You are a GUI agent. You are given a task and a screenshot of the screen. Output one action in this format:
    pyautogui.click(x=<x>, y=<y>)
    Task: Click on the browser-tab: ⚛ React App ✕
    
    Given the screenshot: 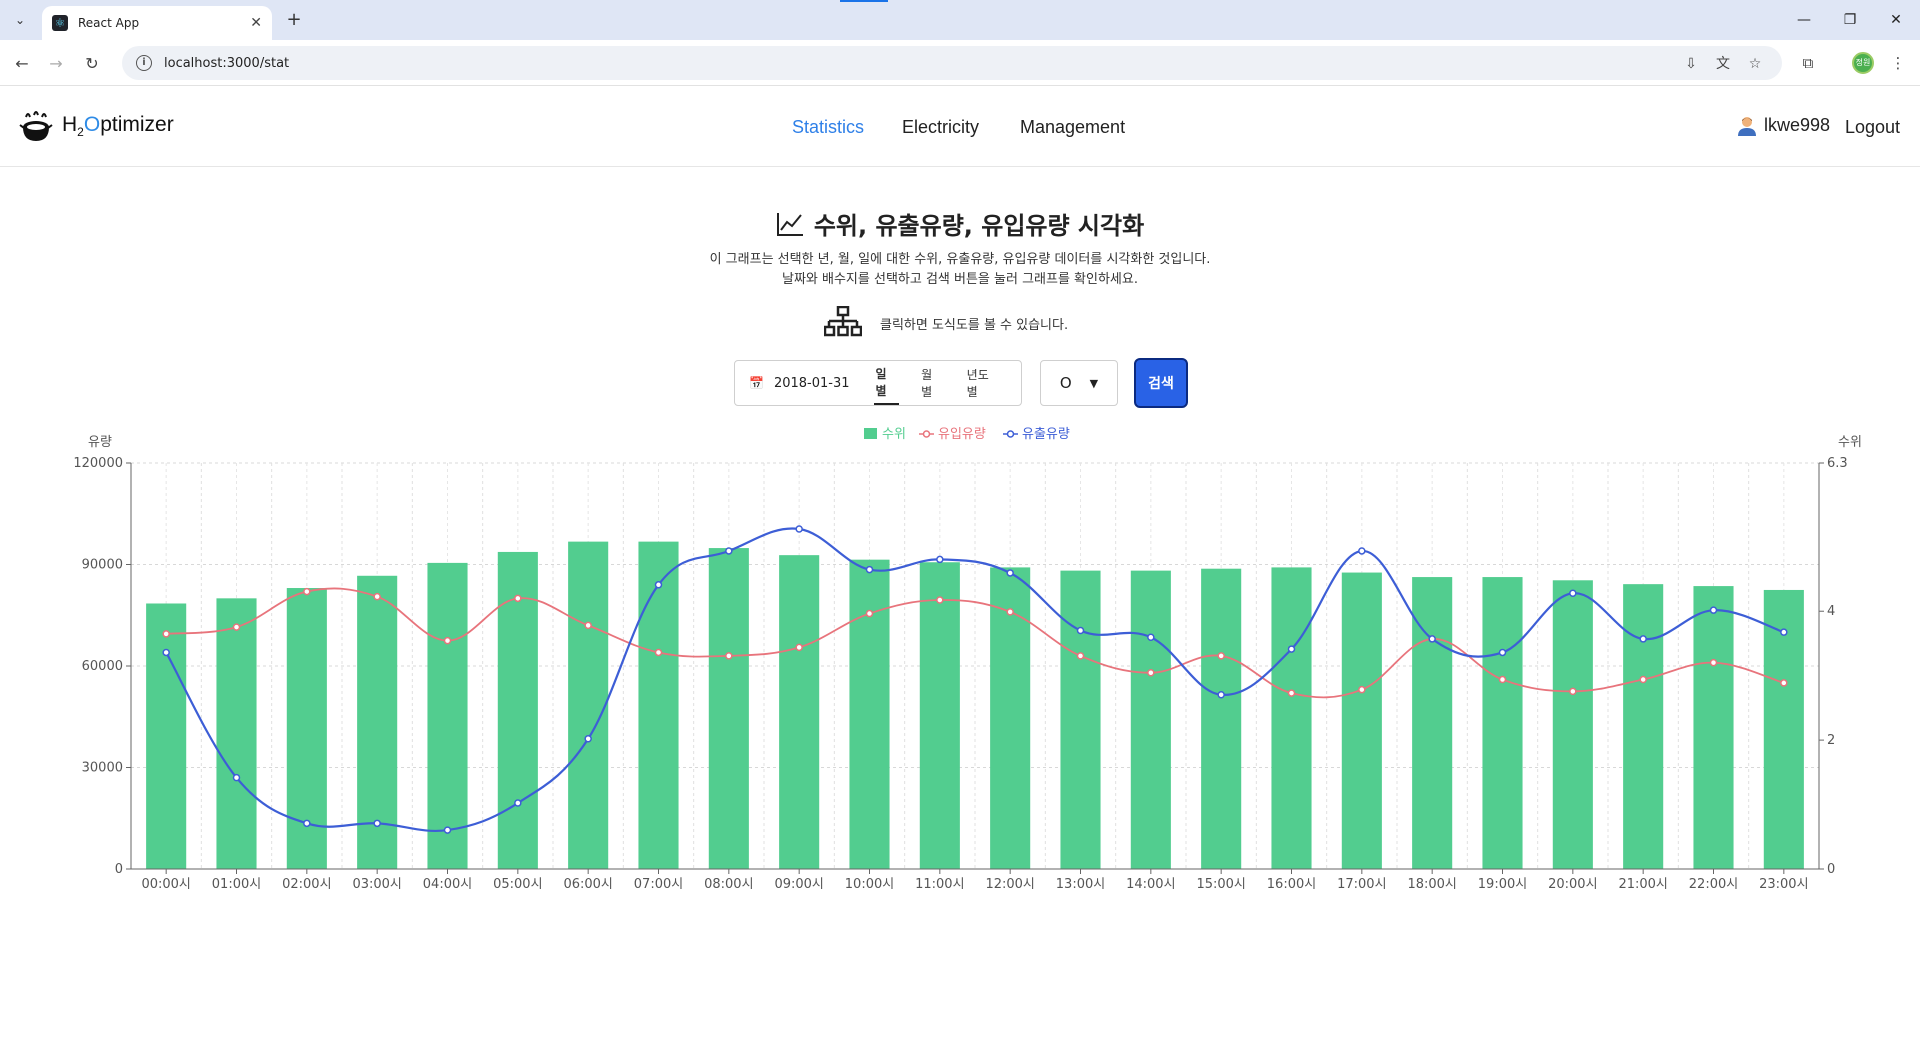 What is the action you would take?
    pyautogui.click(x=157, y=23)
    